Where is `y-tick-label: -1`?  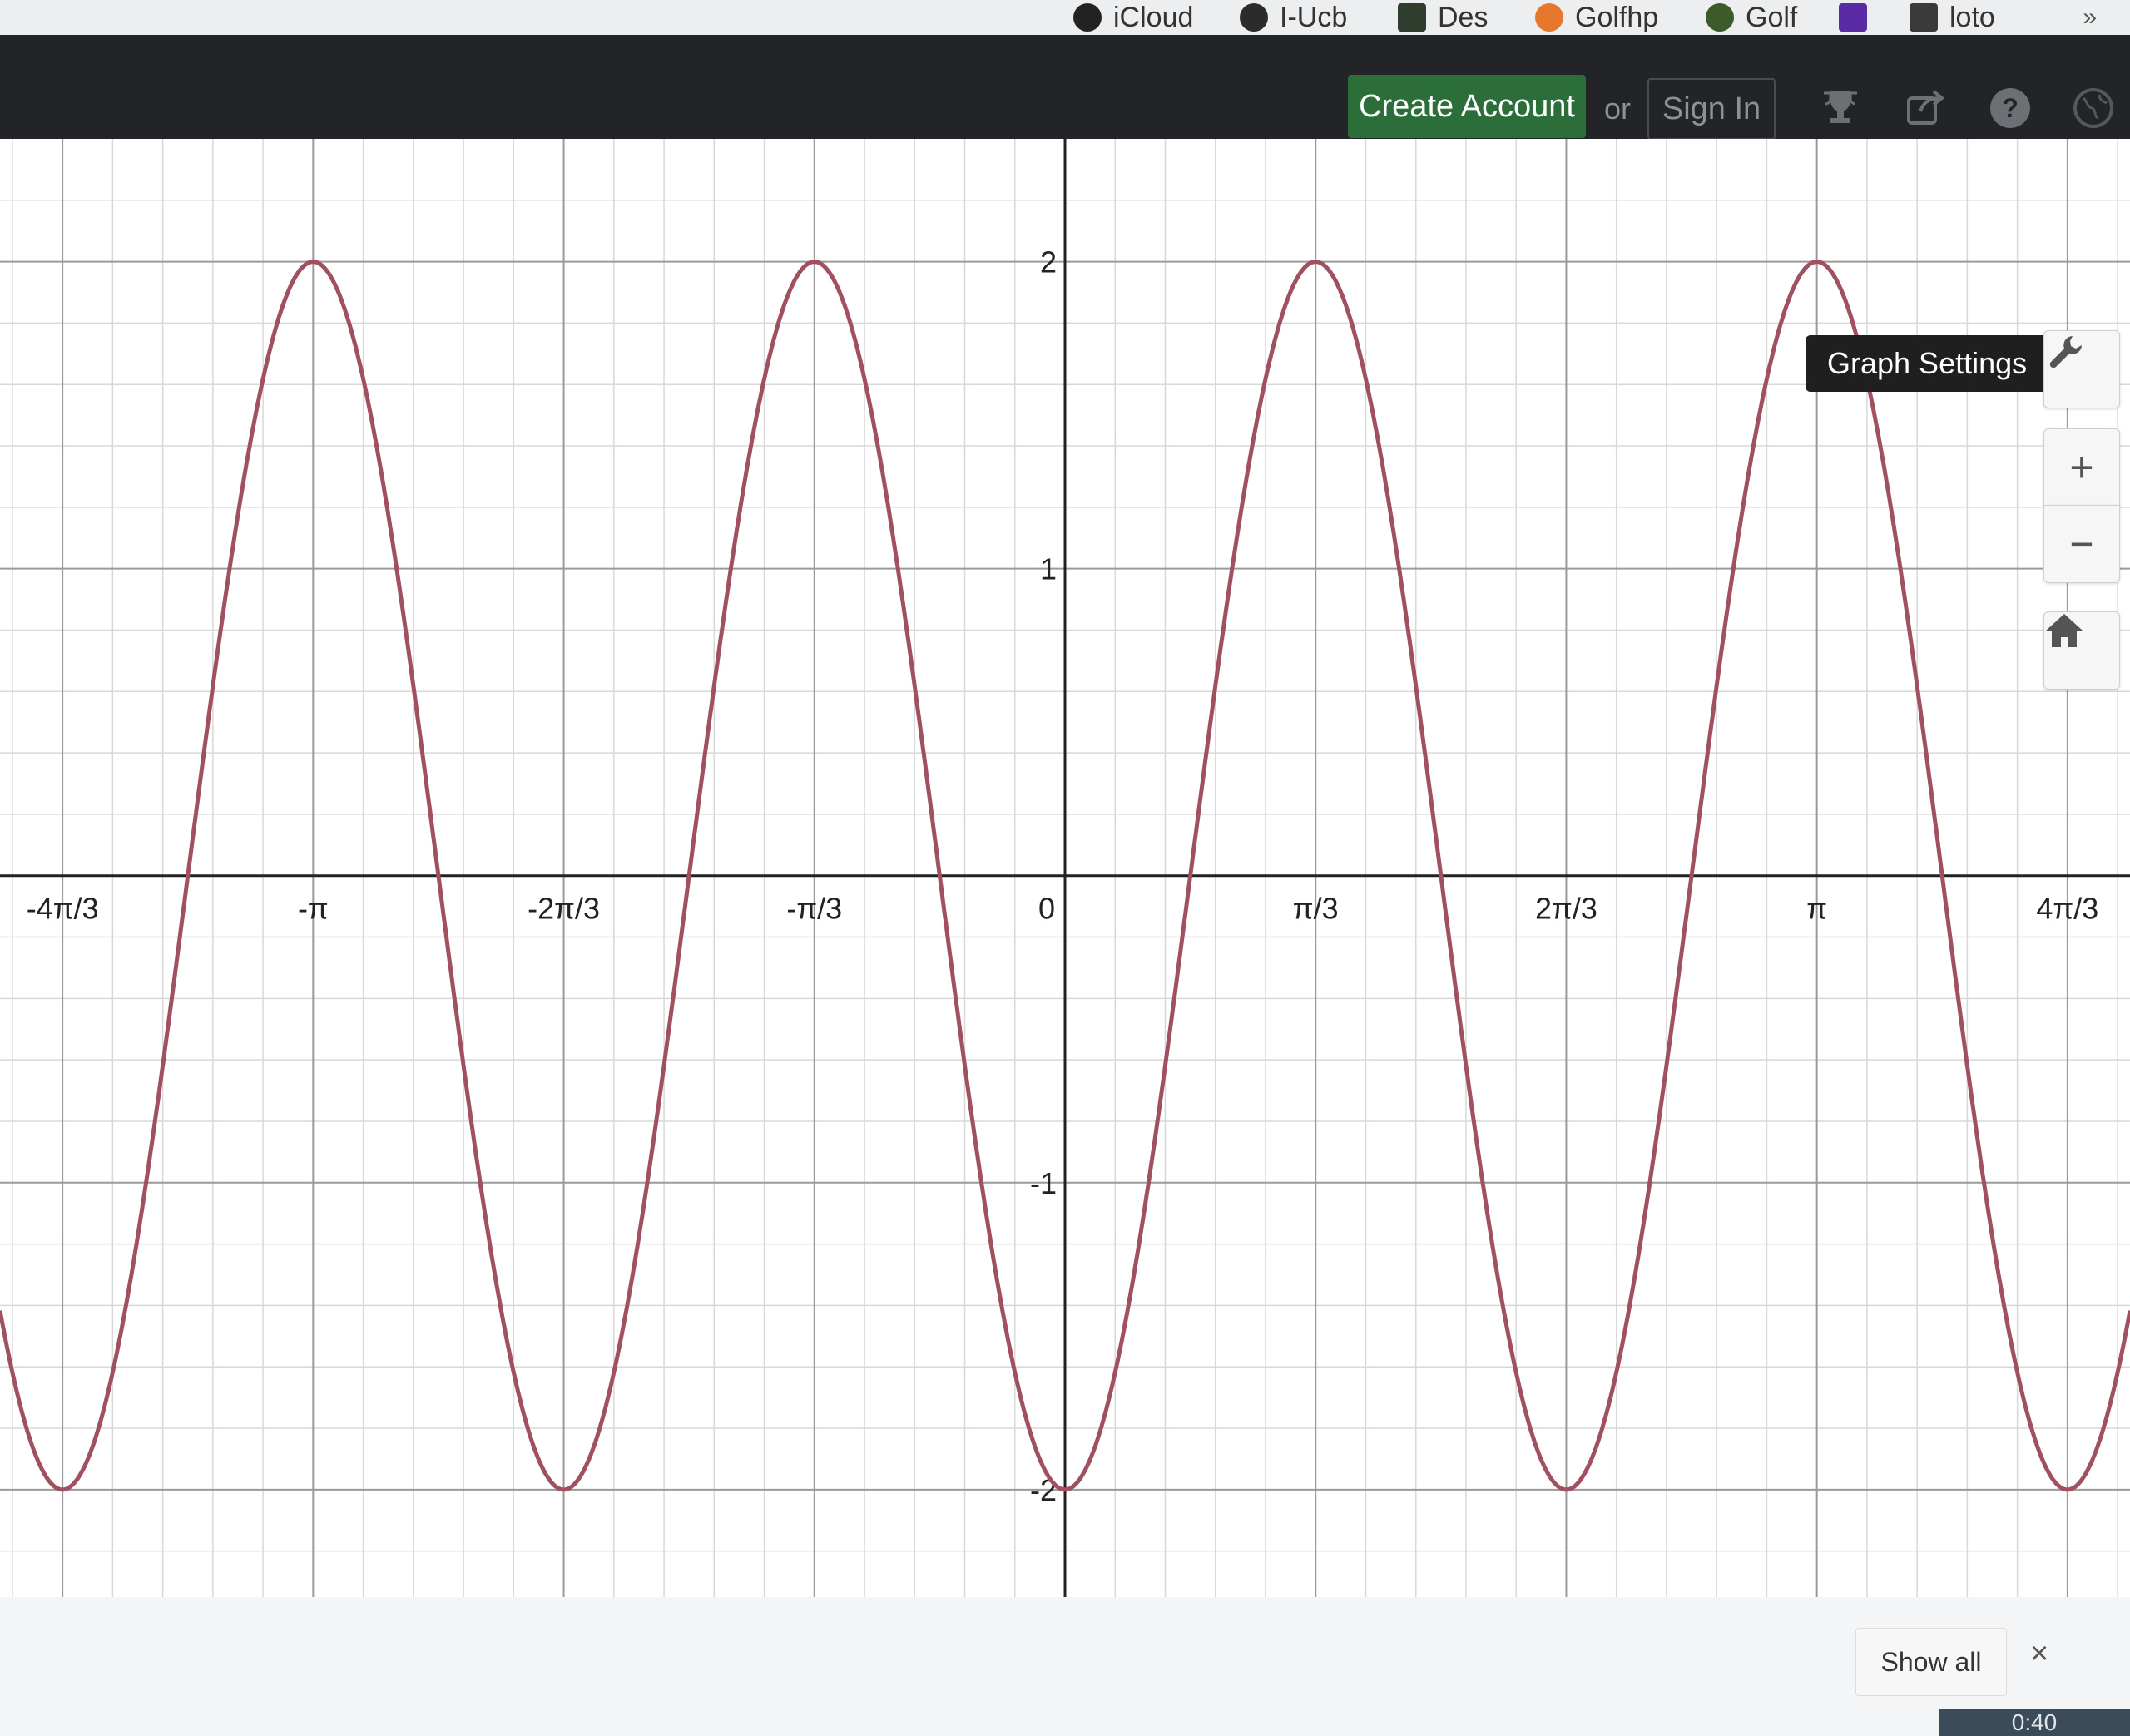
y-tick-label: -1 is located at coordinates (1043, 1183).